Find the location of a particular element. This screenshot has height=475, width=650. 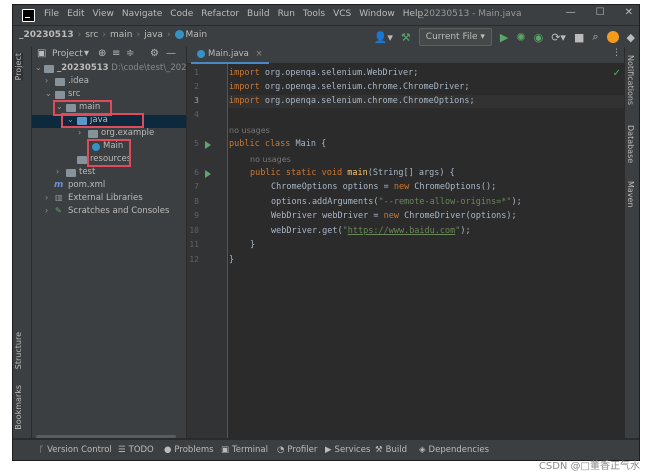

code-token: main is located at coordinates (355, 173).